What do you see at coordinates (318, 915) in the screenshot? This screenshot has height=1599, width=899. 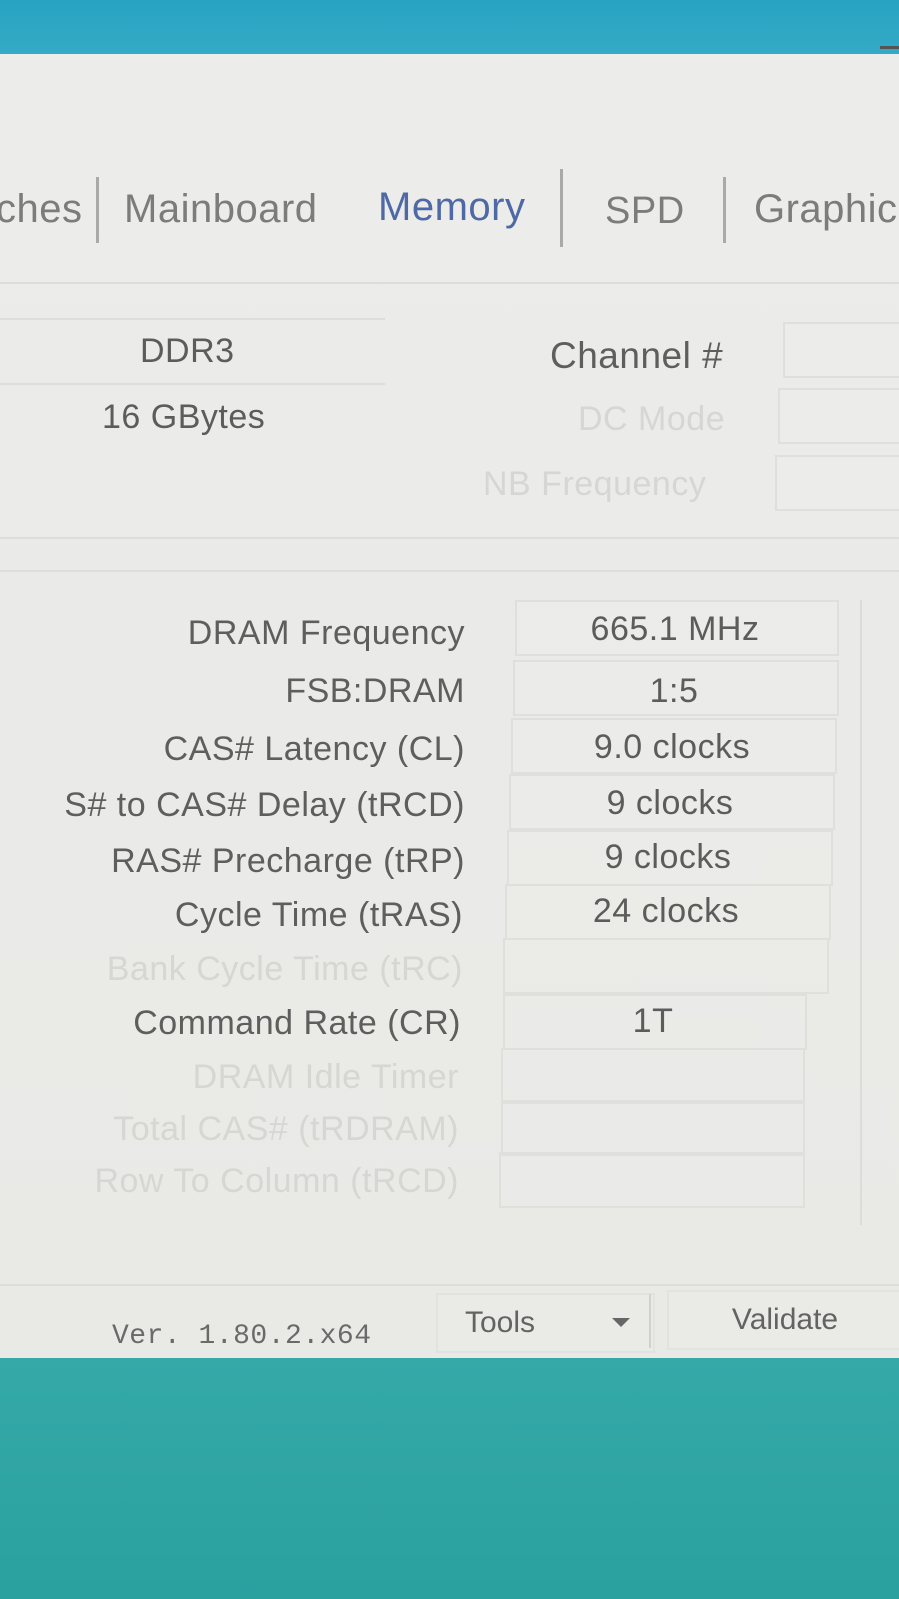 I see `cycle-time-label: Cycle Time (tRAS)` at bounding box center [318, 915].